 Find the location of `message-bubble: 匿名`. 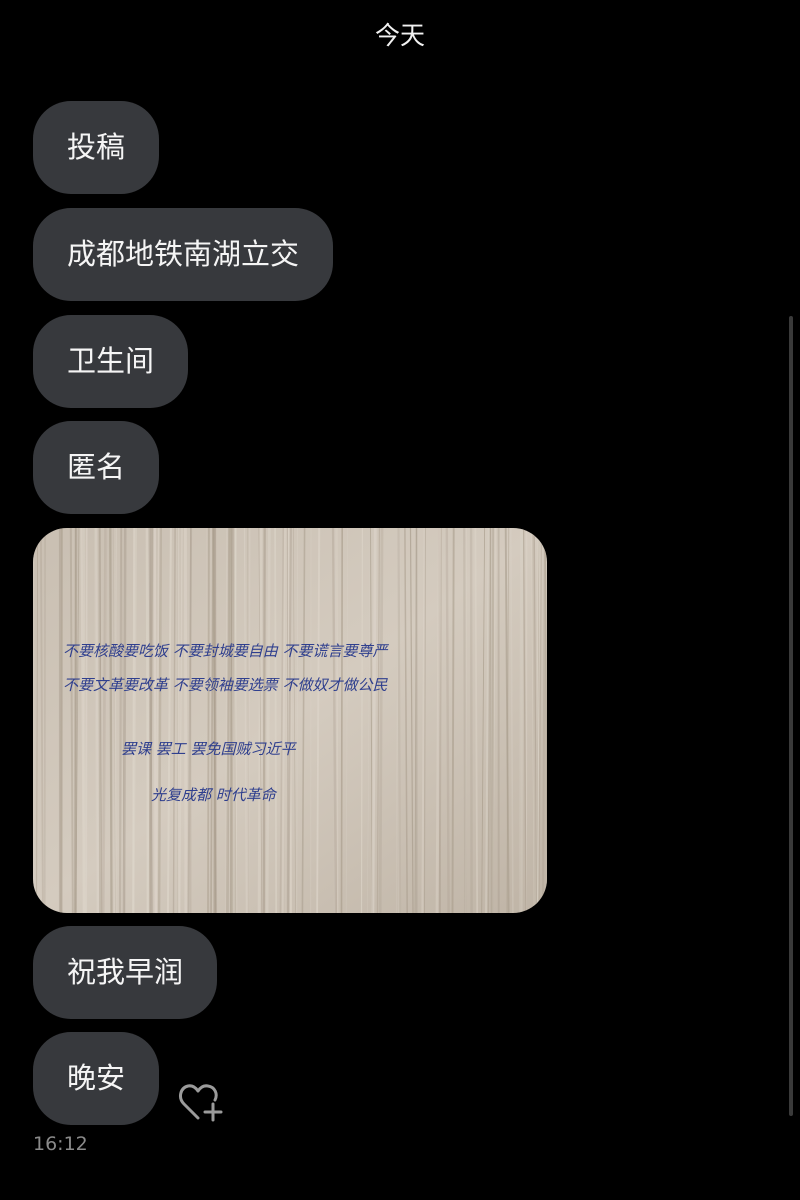

message-bubble: 匿名 is located at coordinates (96, 467).